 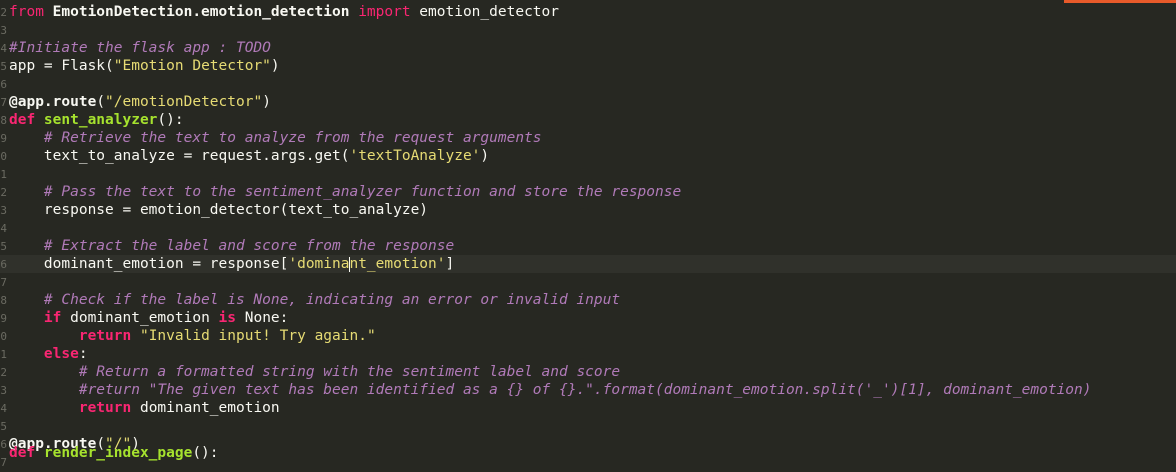 What do you see at coordinates (101, 102) in the screenshot?
I see `code-token: (` at bounding box center [101, 102].